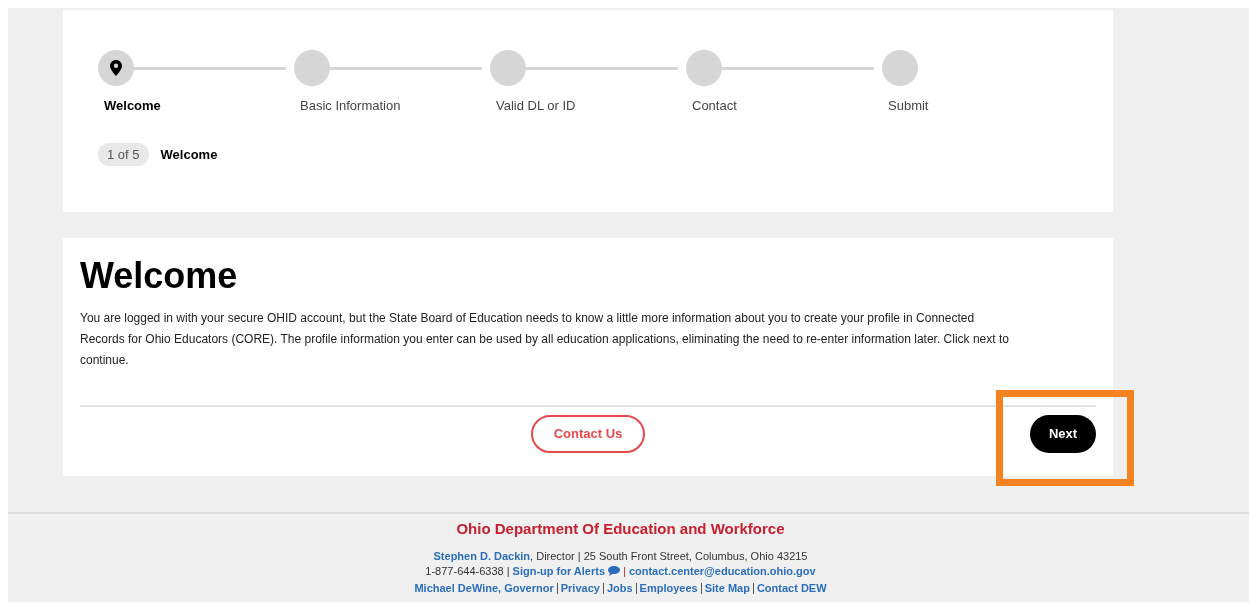 The height and width of the screenshot is (602, 1249). I want to click on step-count-badge: 1 of 5, so click(123, 154).